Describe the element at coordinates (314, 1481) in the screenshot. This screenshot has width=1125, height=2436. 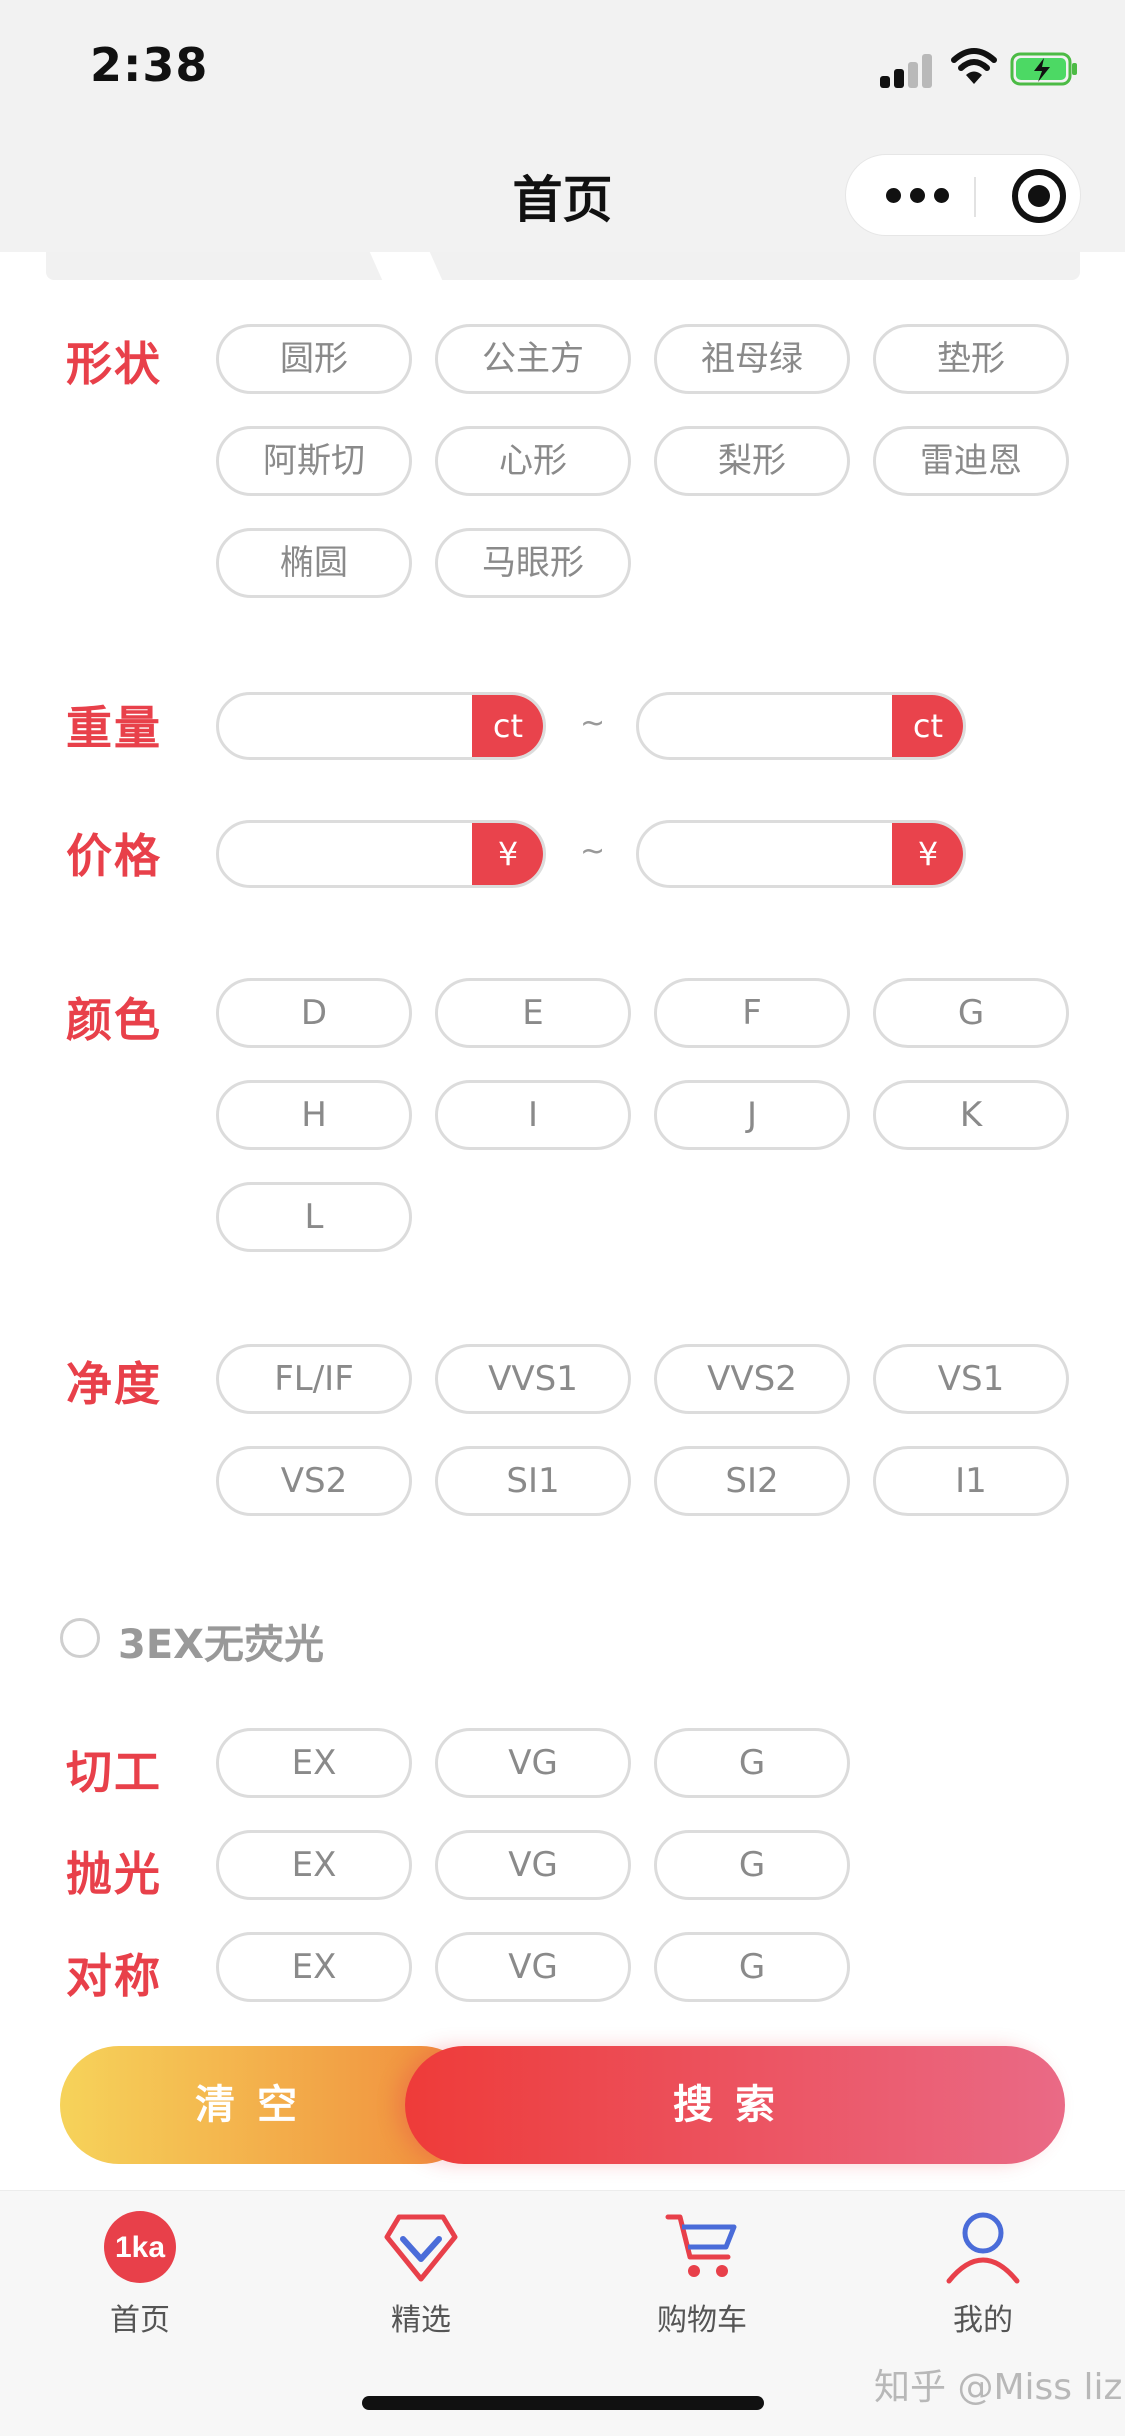
I see `clarity-chip: VS2` at that location.